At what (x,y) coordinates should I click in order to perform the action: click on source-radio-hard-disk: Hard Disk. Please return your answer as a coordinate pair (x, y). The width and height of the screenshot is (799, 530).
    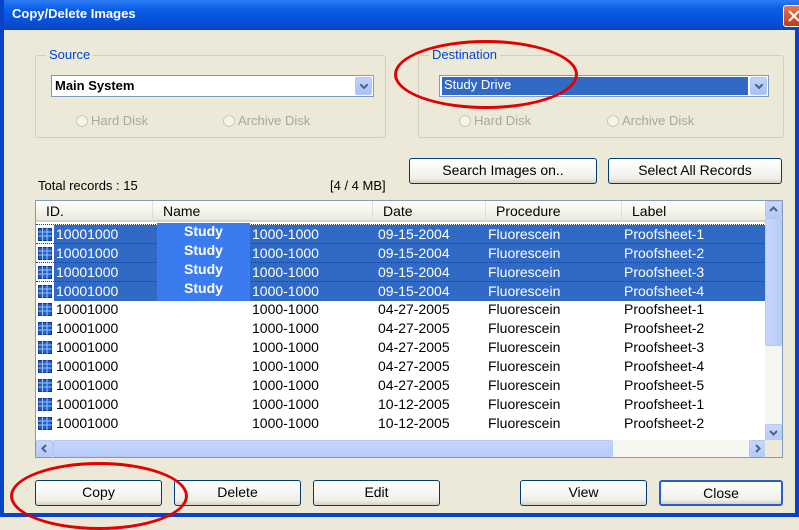
    Looking at the image, I should click on (112, 120).